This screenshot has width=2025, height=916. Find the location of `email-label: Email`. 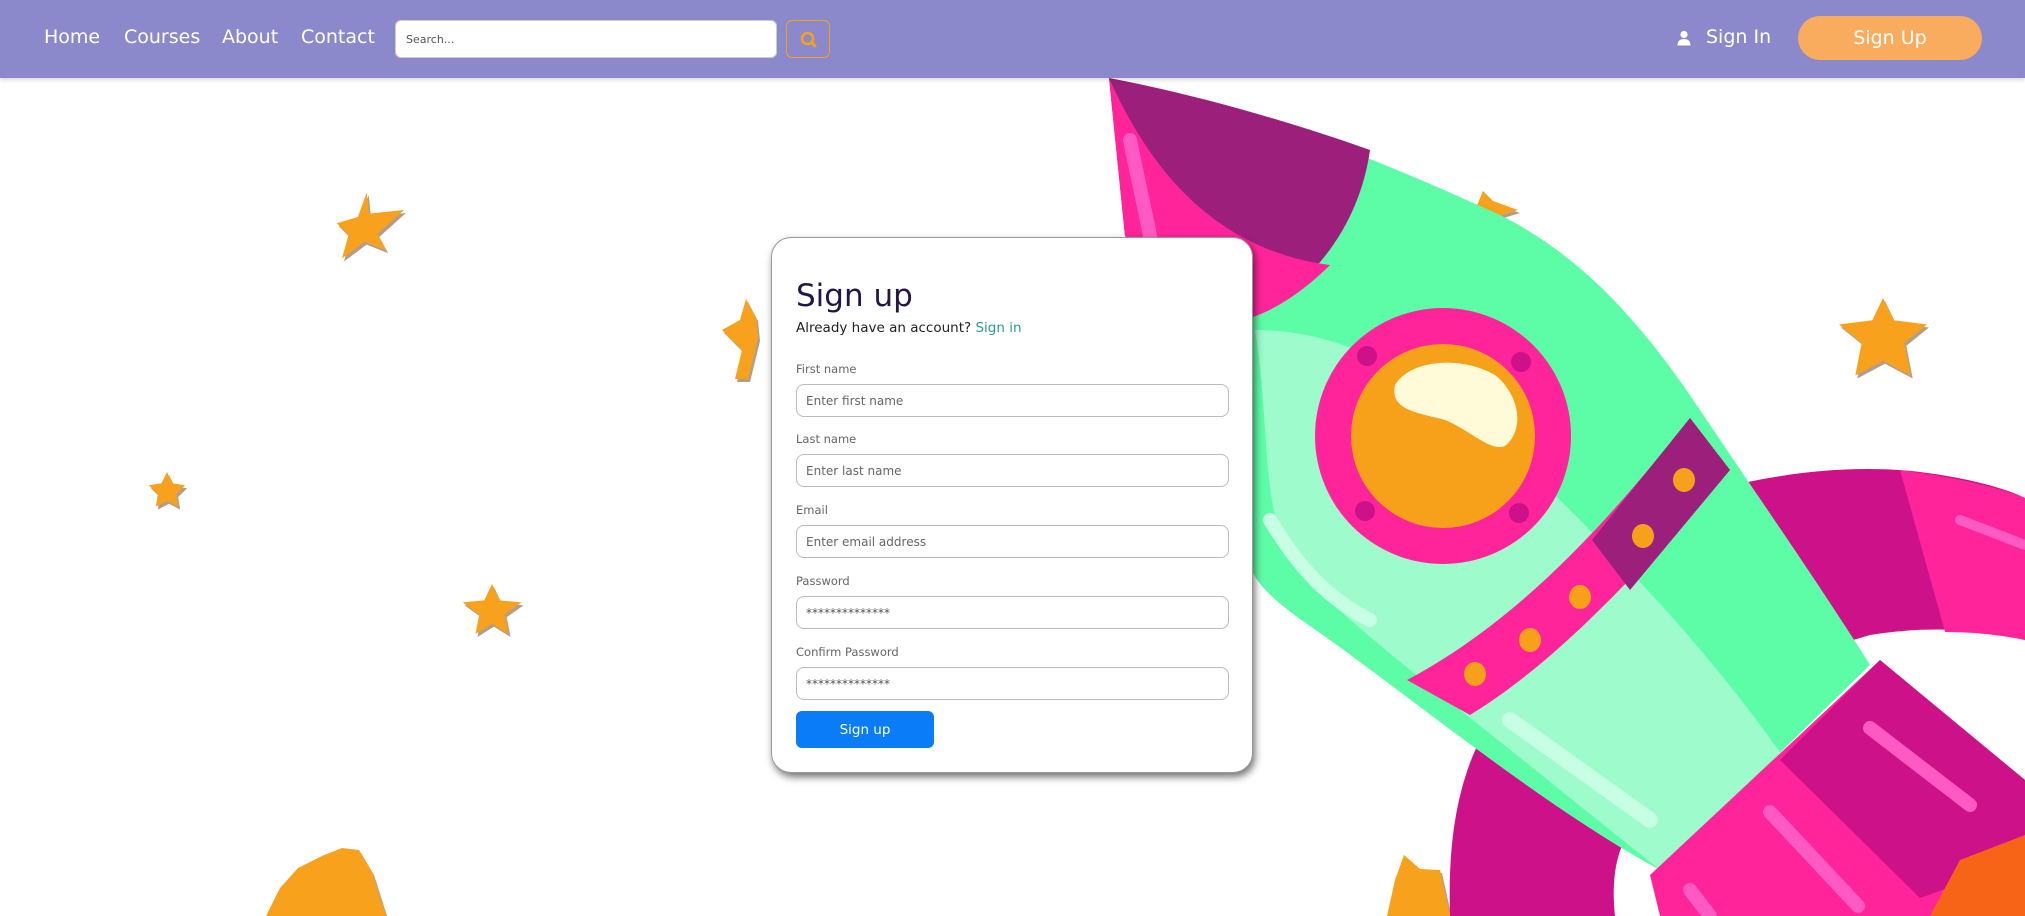

email-label: Email is located at coordinates (812, 510).